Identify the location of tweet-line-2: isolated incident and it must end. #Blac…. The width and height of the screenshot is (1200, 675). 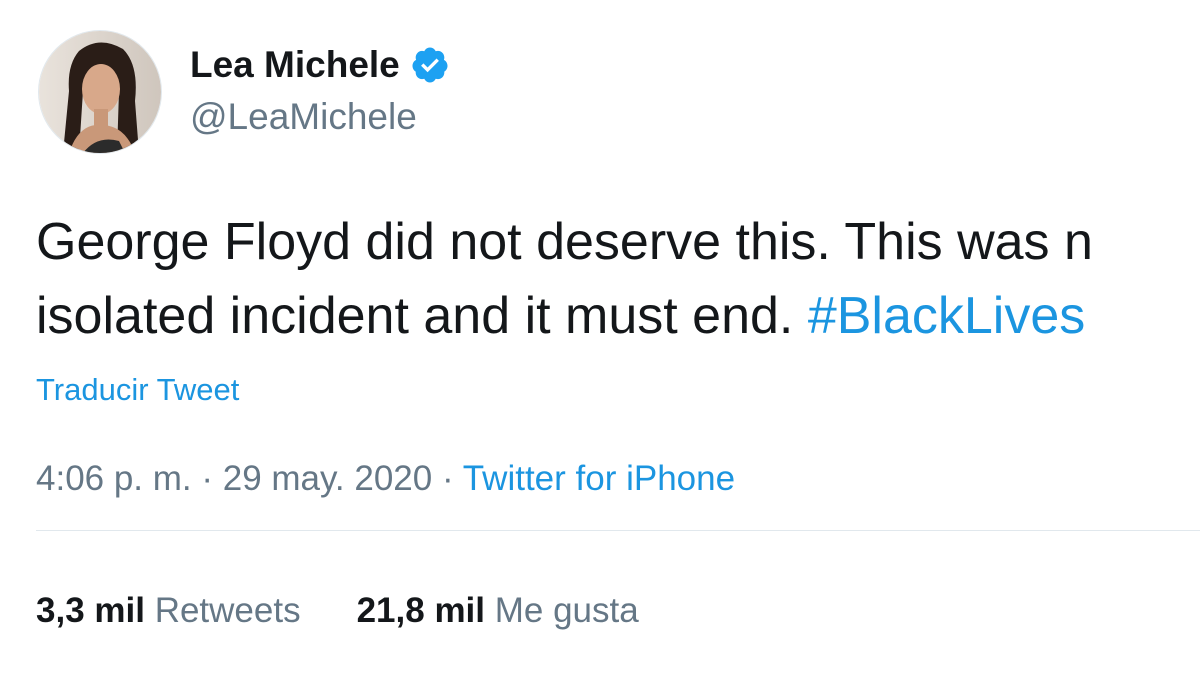
(564, 316).